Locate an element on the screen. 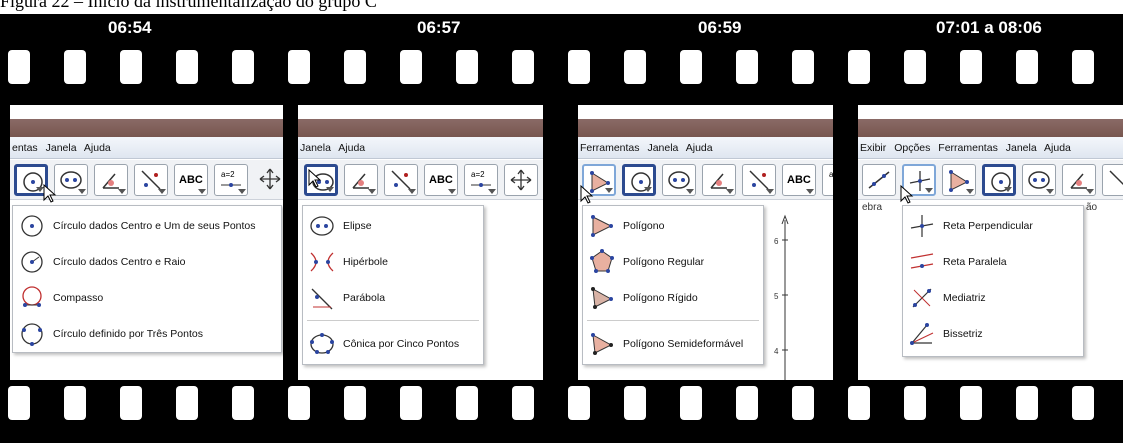 Image resolution: width=1123 pixels, height=443 pixels. menu-item: Hipérbole is located at coordinates (393, 262).